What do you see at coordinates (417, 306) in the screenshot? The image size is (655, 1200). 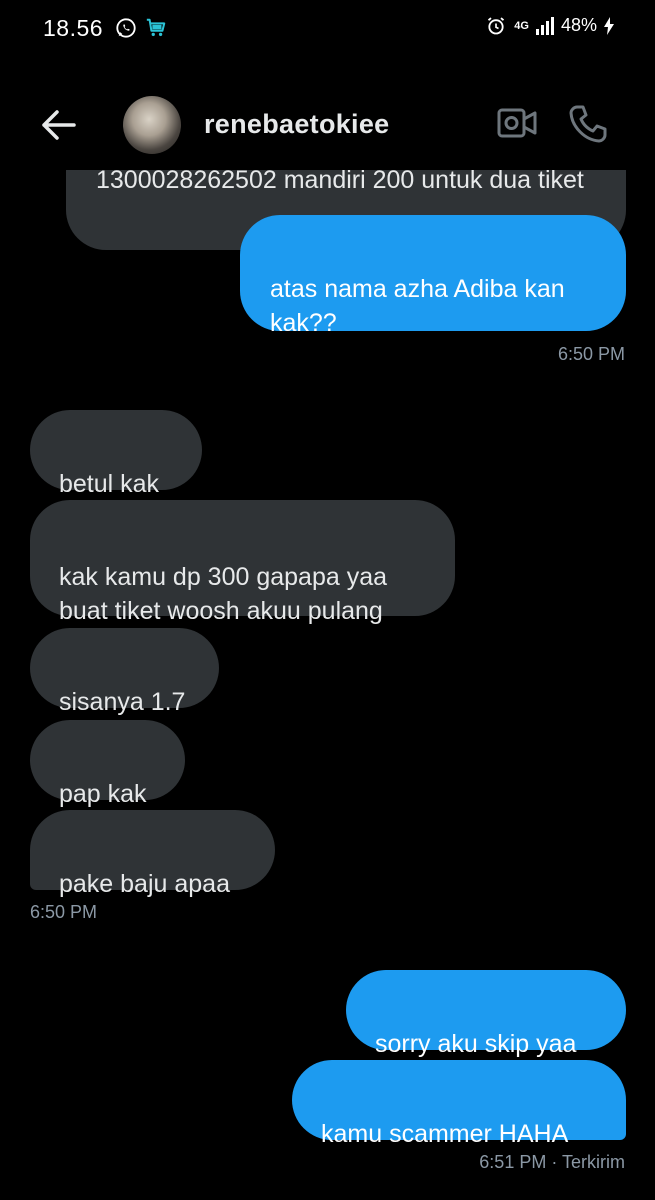 I see `message-text: atas nama azha Adiba kan kak??` at bounding box center [417, 306].